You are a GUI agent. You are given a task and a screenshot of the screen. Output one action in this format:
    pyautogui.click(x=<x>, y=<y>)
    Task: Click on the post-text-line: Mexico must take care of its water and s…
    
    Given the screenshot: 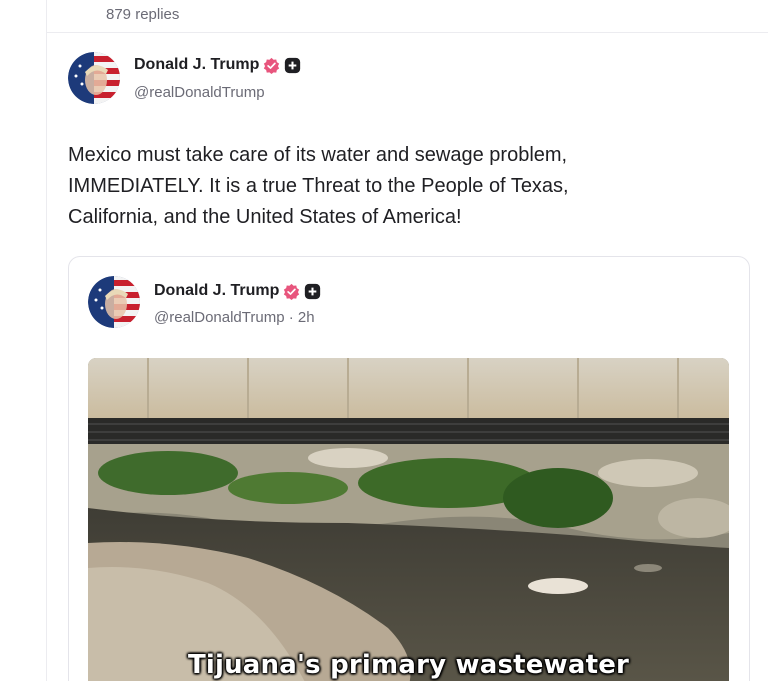 What is the action you would take?
    pyautogui.click(x=318, y=155)
    